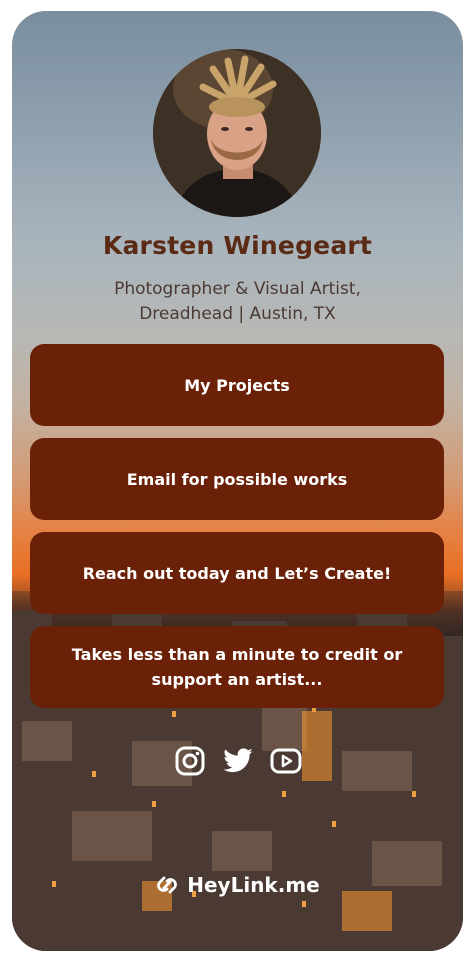  I want to click on twitter-icon, so click(238, 761).